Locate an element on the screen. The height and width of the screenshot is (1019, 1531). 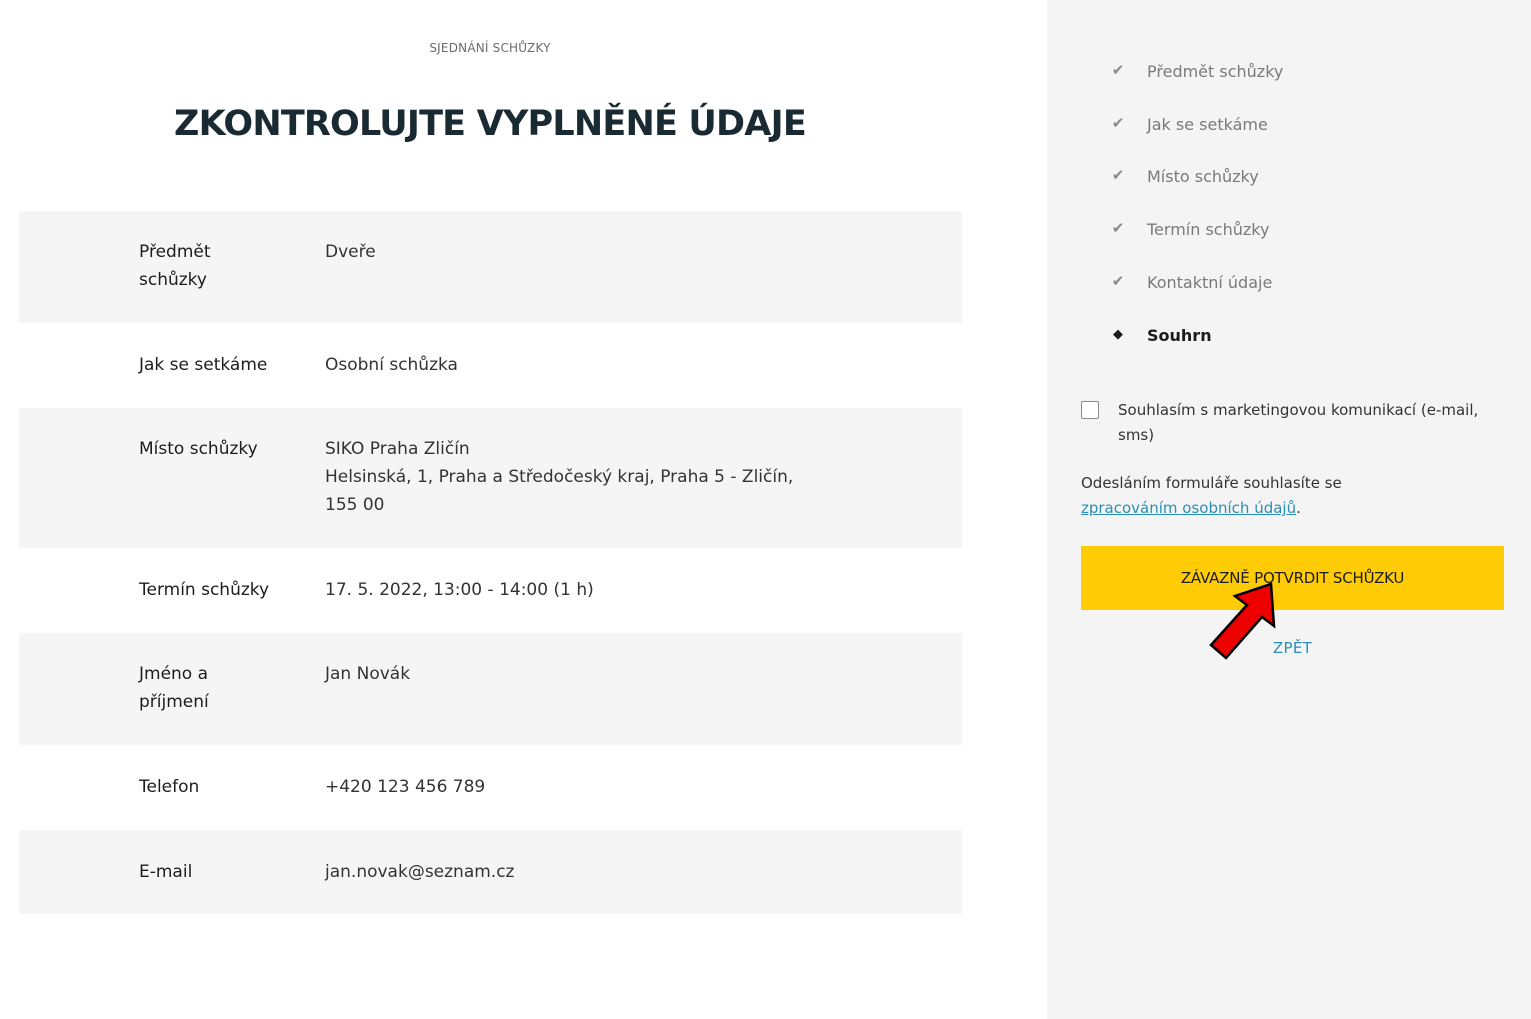
row-value: jan.novak@seznam.cz is located at coordinates (420, 872).